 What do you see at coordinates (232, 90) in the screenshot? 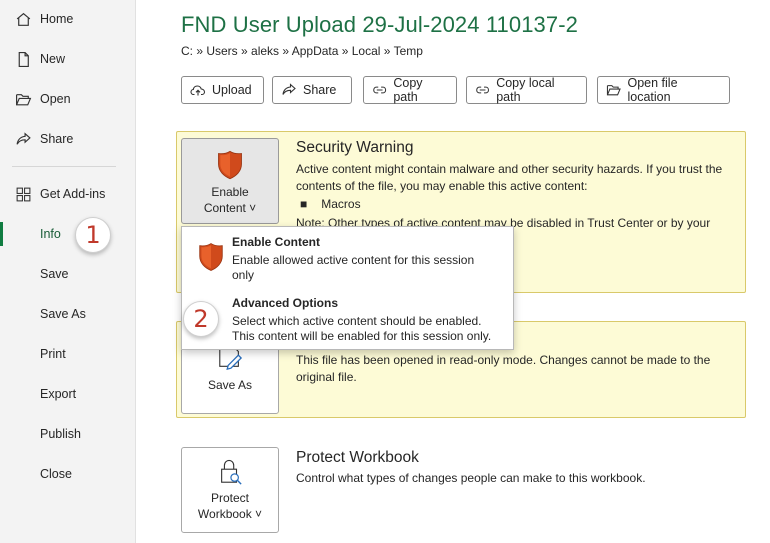
I see `upload-button-label: Upload` at bounding box center [232, 90].